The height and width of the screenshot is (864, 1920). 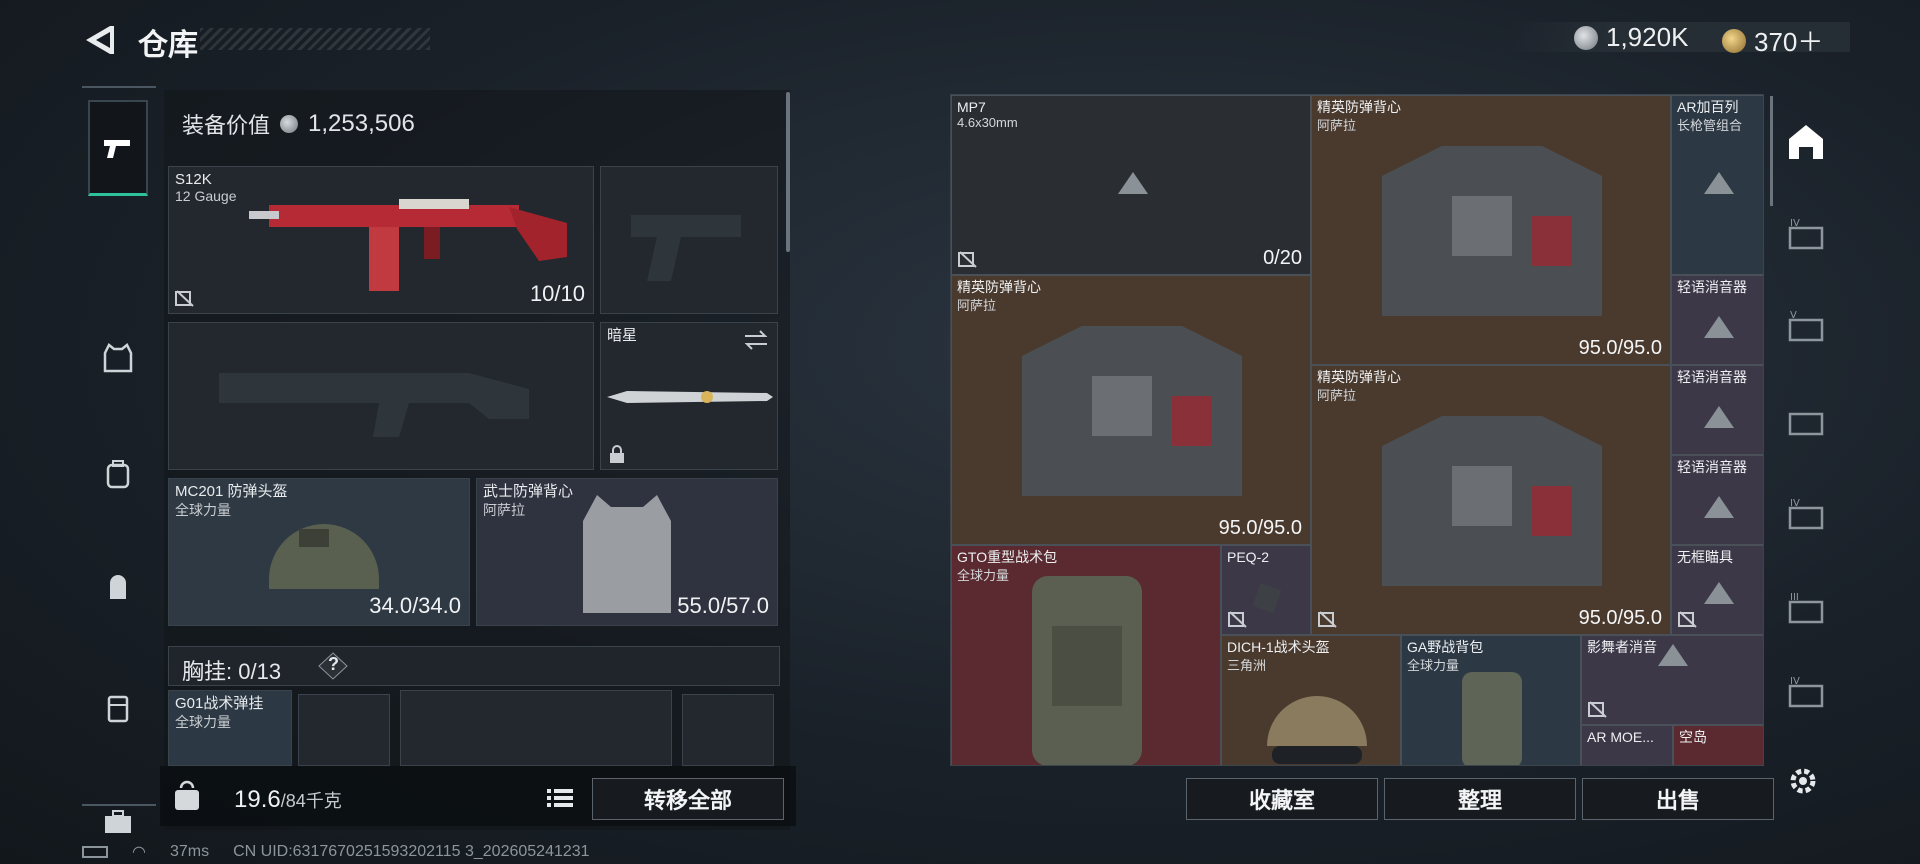 What do you see at coordinates (1622, 647) in the screenshot?
I see `item-name: 影舞者消音` at bounding box center [1622, 647].